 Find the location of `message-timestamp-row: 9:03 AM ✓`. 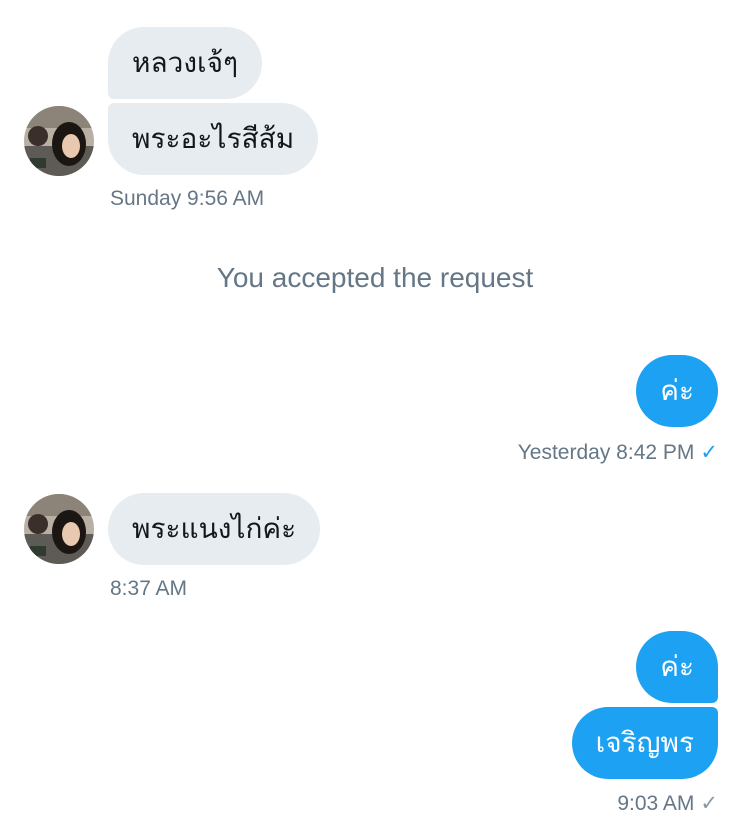

message-timestamp-row: 9:03 AM ✓ is located at coordinates (667, 803).